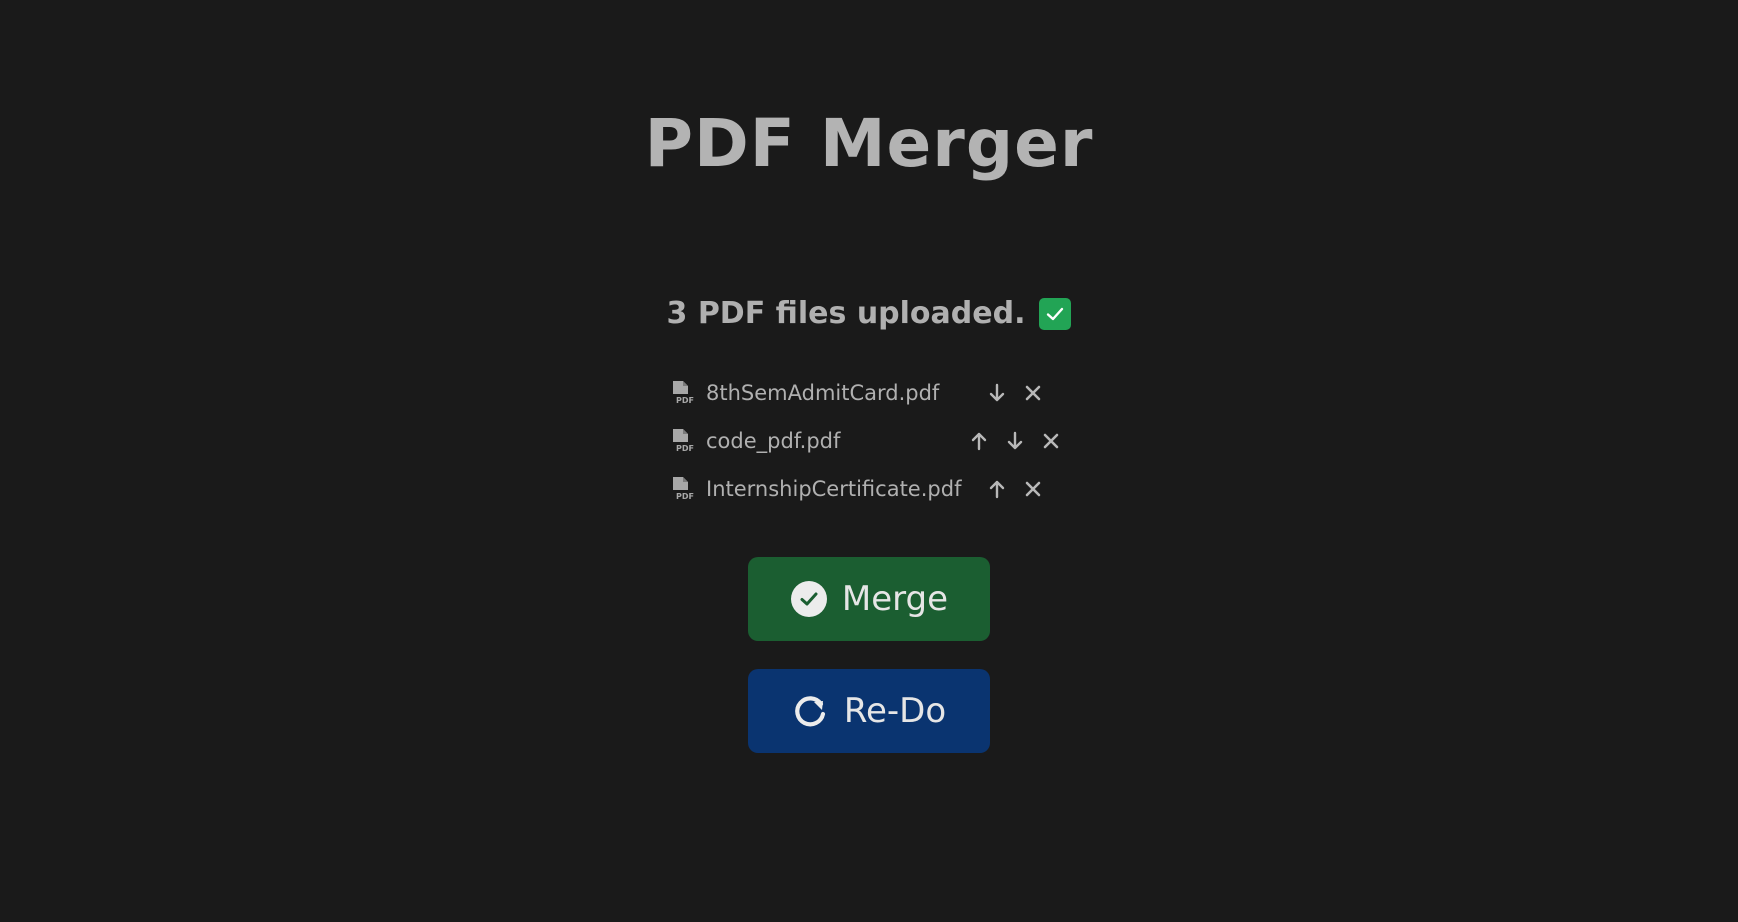 The width and height of the screenshot is (1738, 922). I want to click on list-item: PDF code_pdf.pdf, so click(880, 441).